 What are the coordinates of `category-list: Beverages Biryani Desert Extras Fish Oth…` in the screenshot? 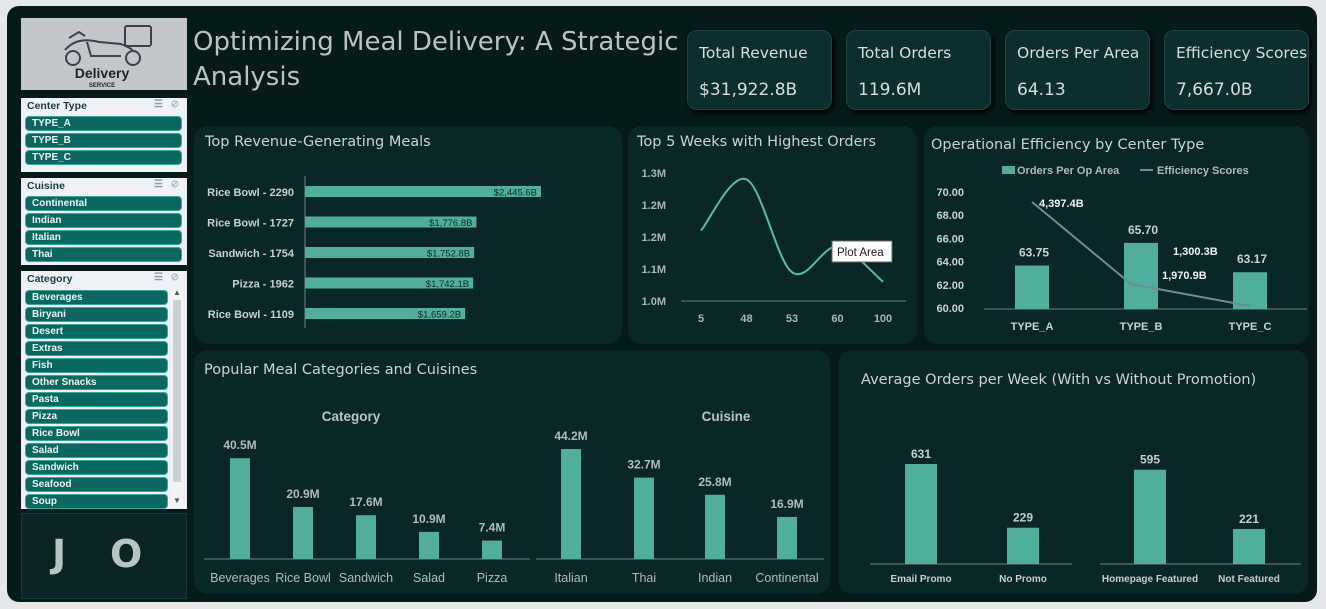 It's located at (94, 399).